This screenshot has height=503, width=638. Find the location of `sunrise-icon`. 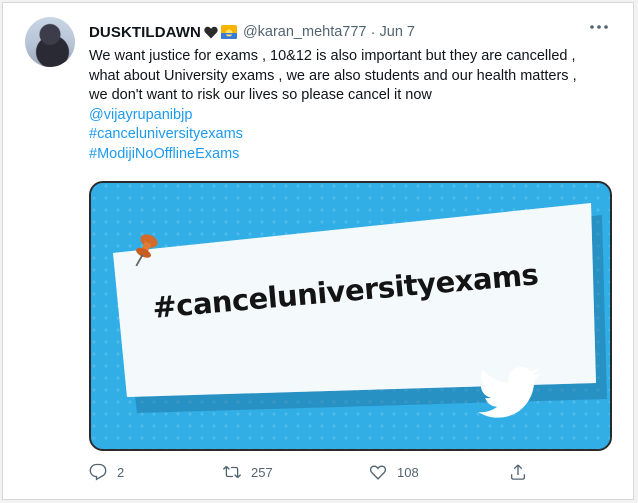

sunrise-icon is located at coordinates (228, 32).